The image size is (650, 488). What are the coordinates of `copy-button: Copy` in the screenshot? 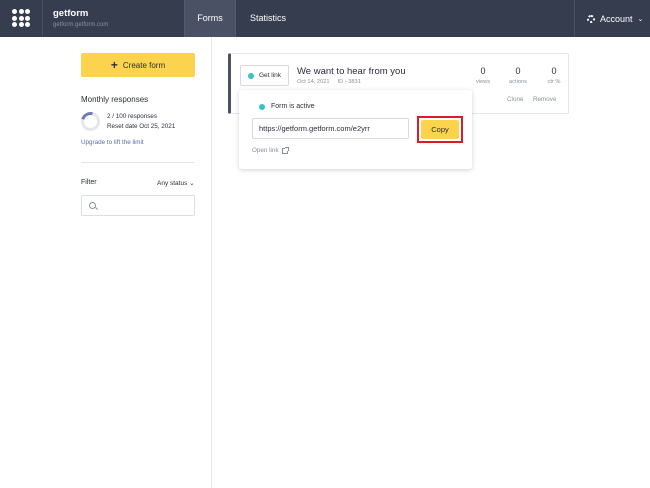 It's located at (440, 129).